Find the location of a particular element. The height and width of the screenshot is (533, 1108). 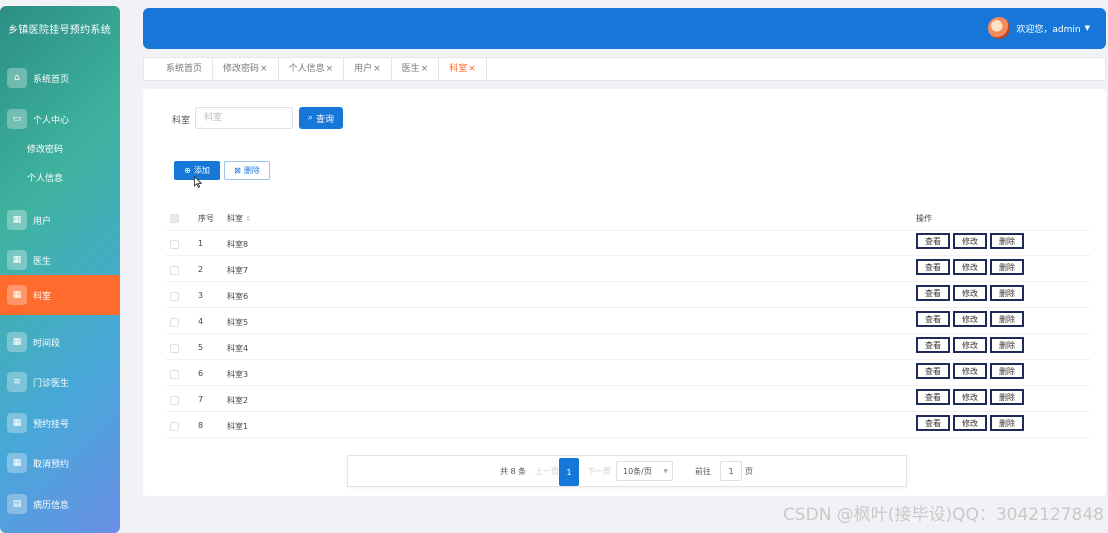

delete-button: ⊠ 删除 is located at coordinates (247, 170).